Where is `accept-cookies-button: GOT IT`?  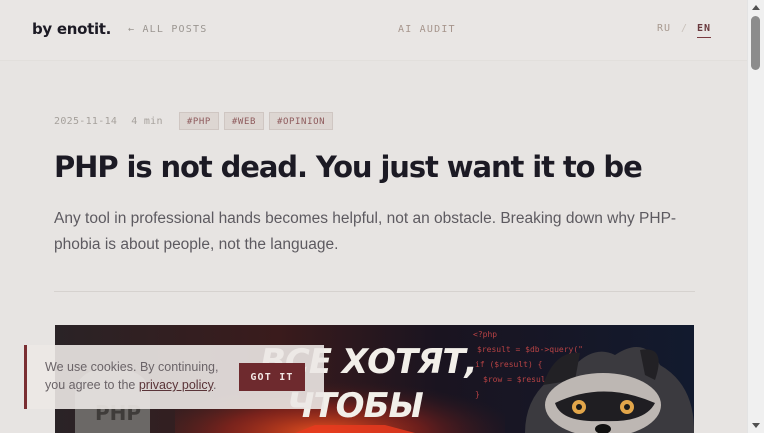 accept-cookies-button: GOT IT is located at coordinates (272, 377).